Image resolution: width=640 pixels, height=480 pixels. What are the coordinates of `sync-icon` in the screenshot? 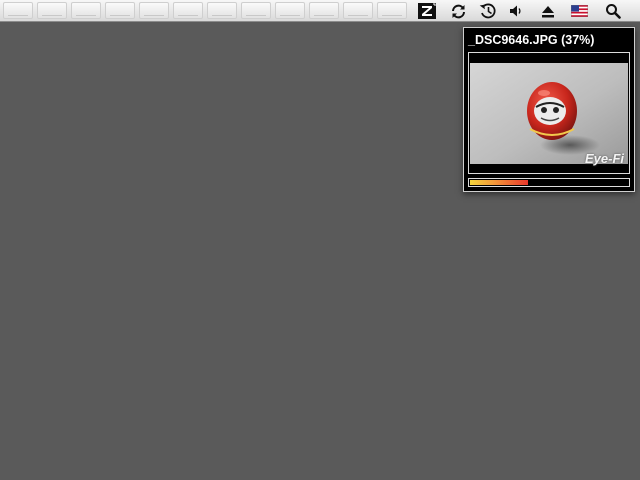 It's located at (458, 11).